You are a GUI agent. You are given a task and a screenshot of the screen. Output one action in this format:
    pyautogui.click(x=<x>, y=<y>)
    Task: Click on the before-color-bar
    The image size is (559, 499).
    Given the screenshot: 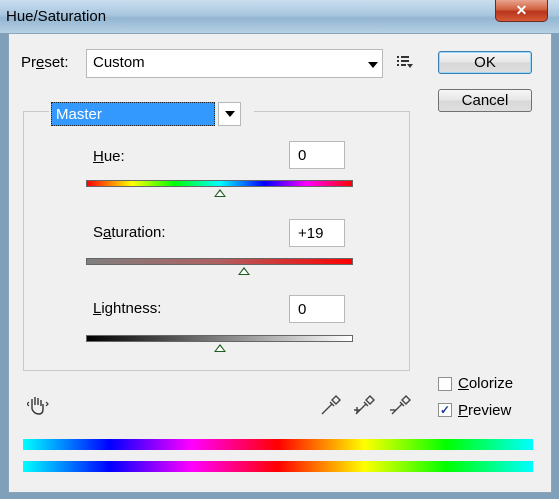 What is the action you would take?
    pyautogui.click(x=278, y=444)
    